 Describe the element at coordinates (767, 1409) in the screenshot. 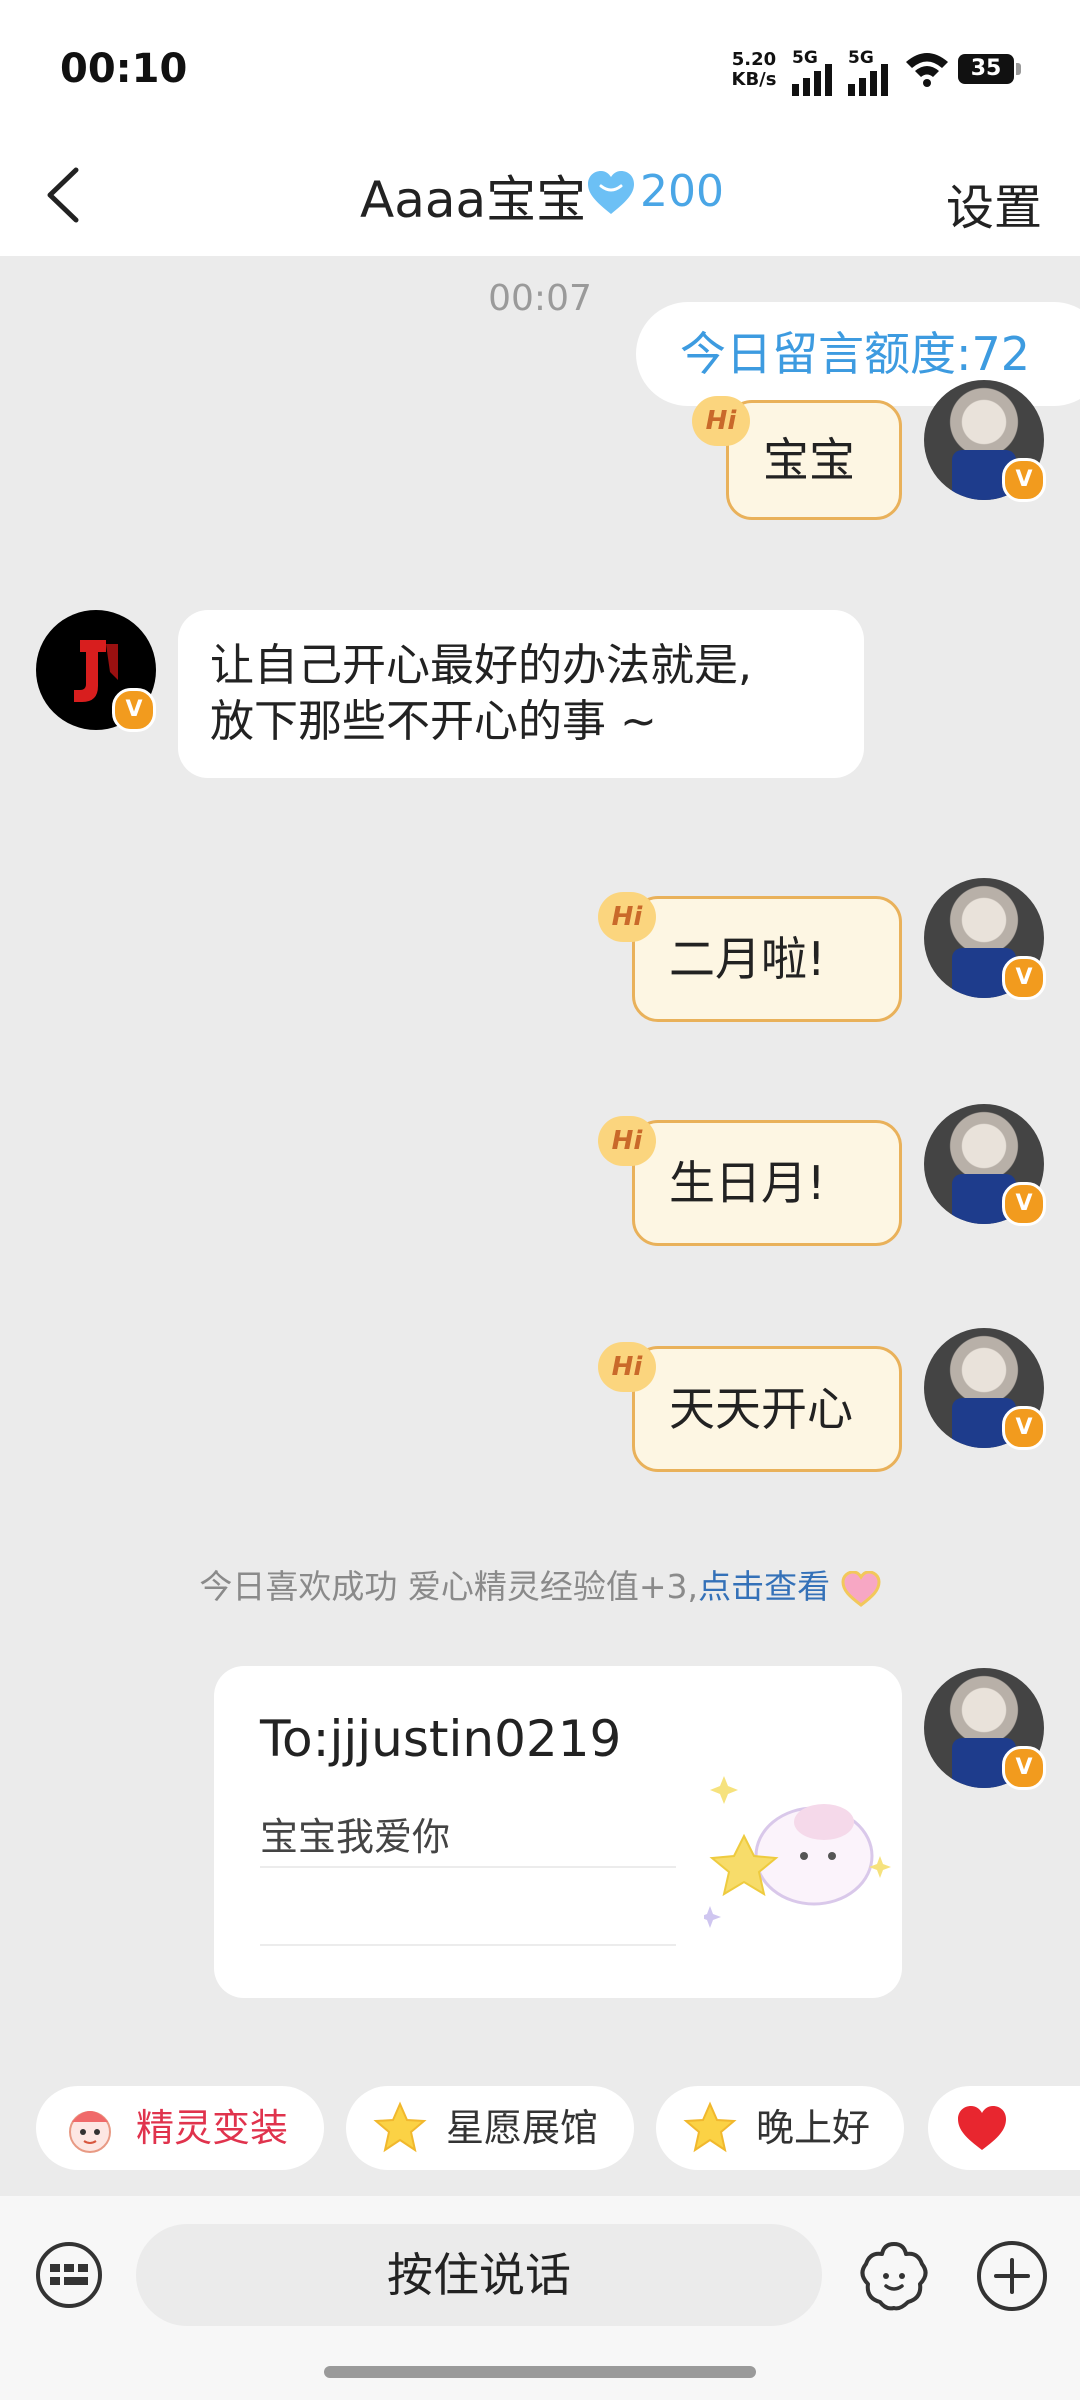

I see `my-message-bubble: 天天开心` at that location.